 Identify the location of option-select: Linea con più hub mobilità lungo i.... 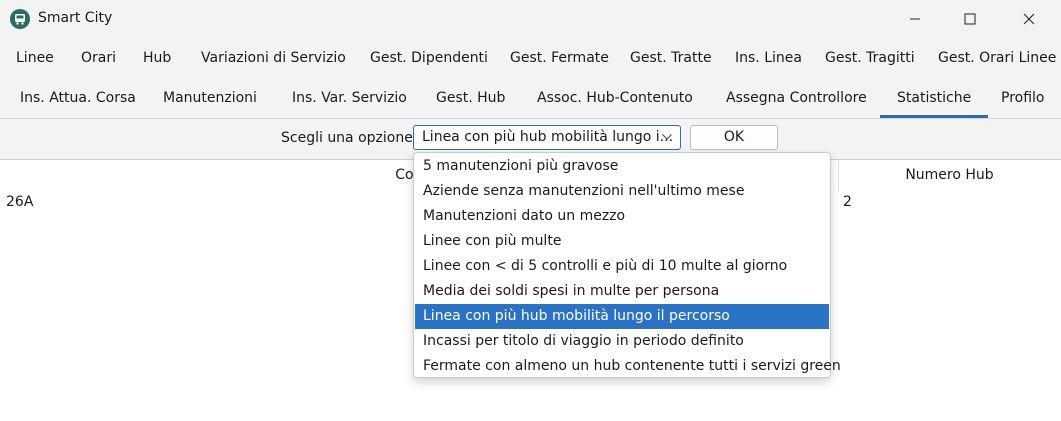
(547, 137).